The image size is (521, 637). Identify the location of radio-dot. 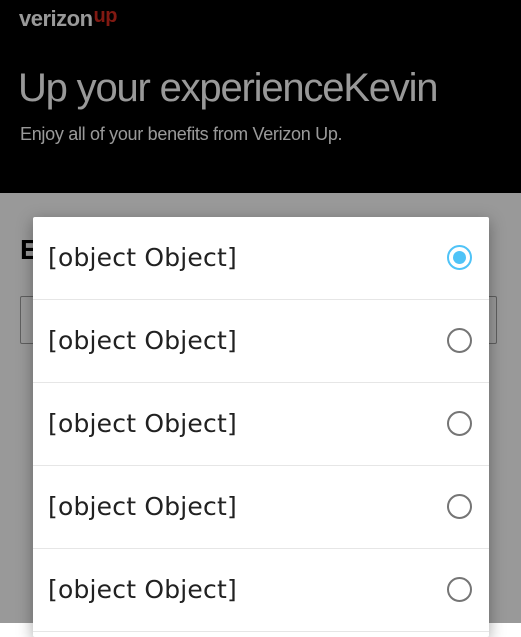
(459, 257).